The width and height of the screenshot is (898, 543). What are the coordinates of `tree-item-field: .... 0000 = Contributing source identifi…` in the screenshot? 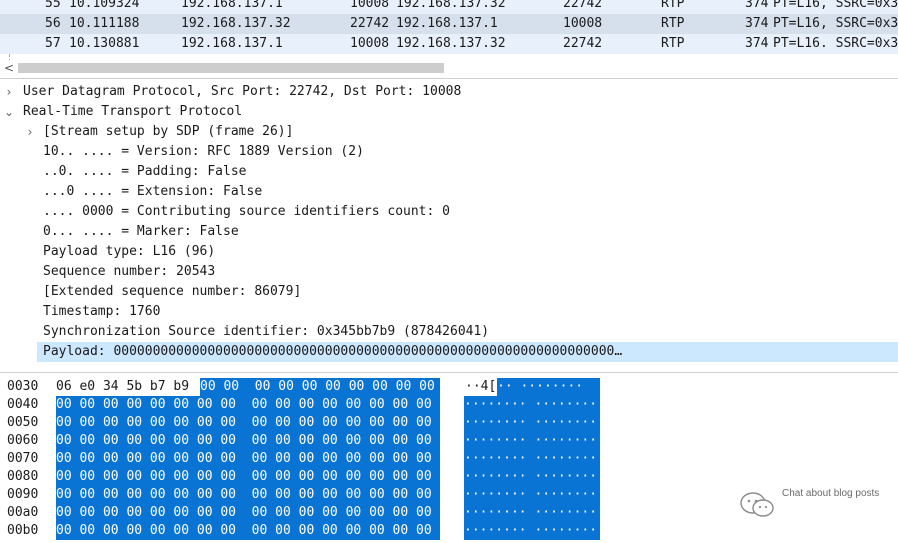 It's located at (449, 212).